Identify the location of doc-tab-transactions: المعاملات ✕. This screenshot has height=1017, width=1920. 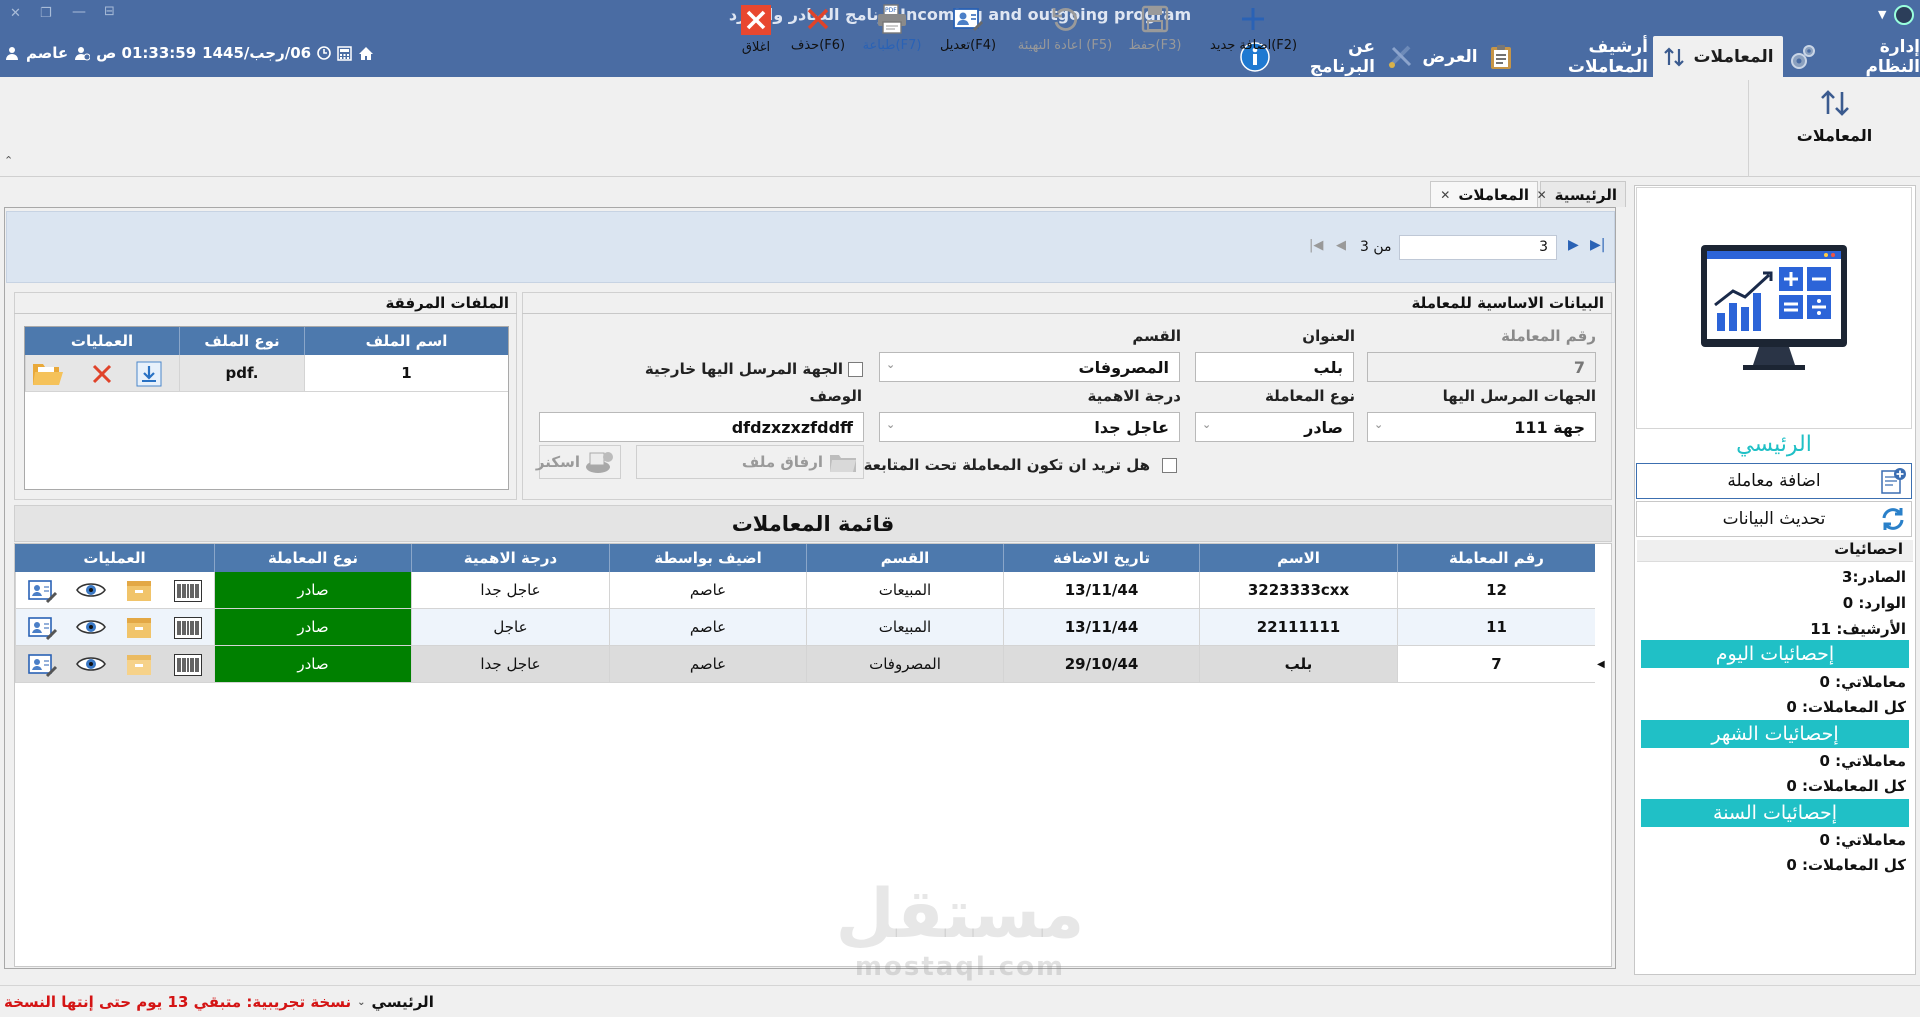
(1484, 194).